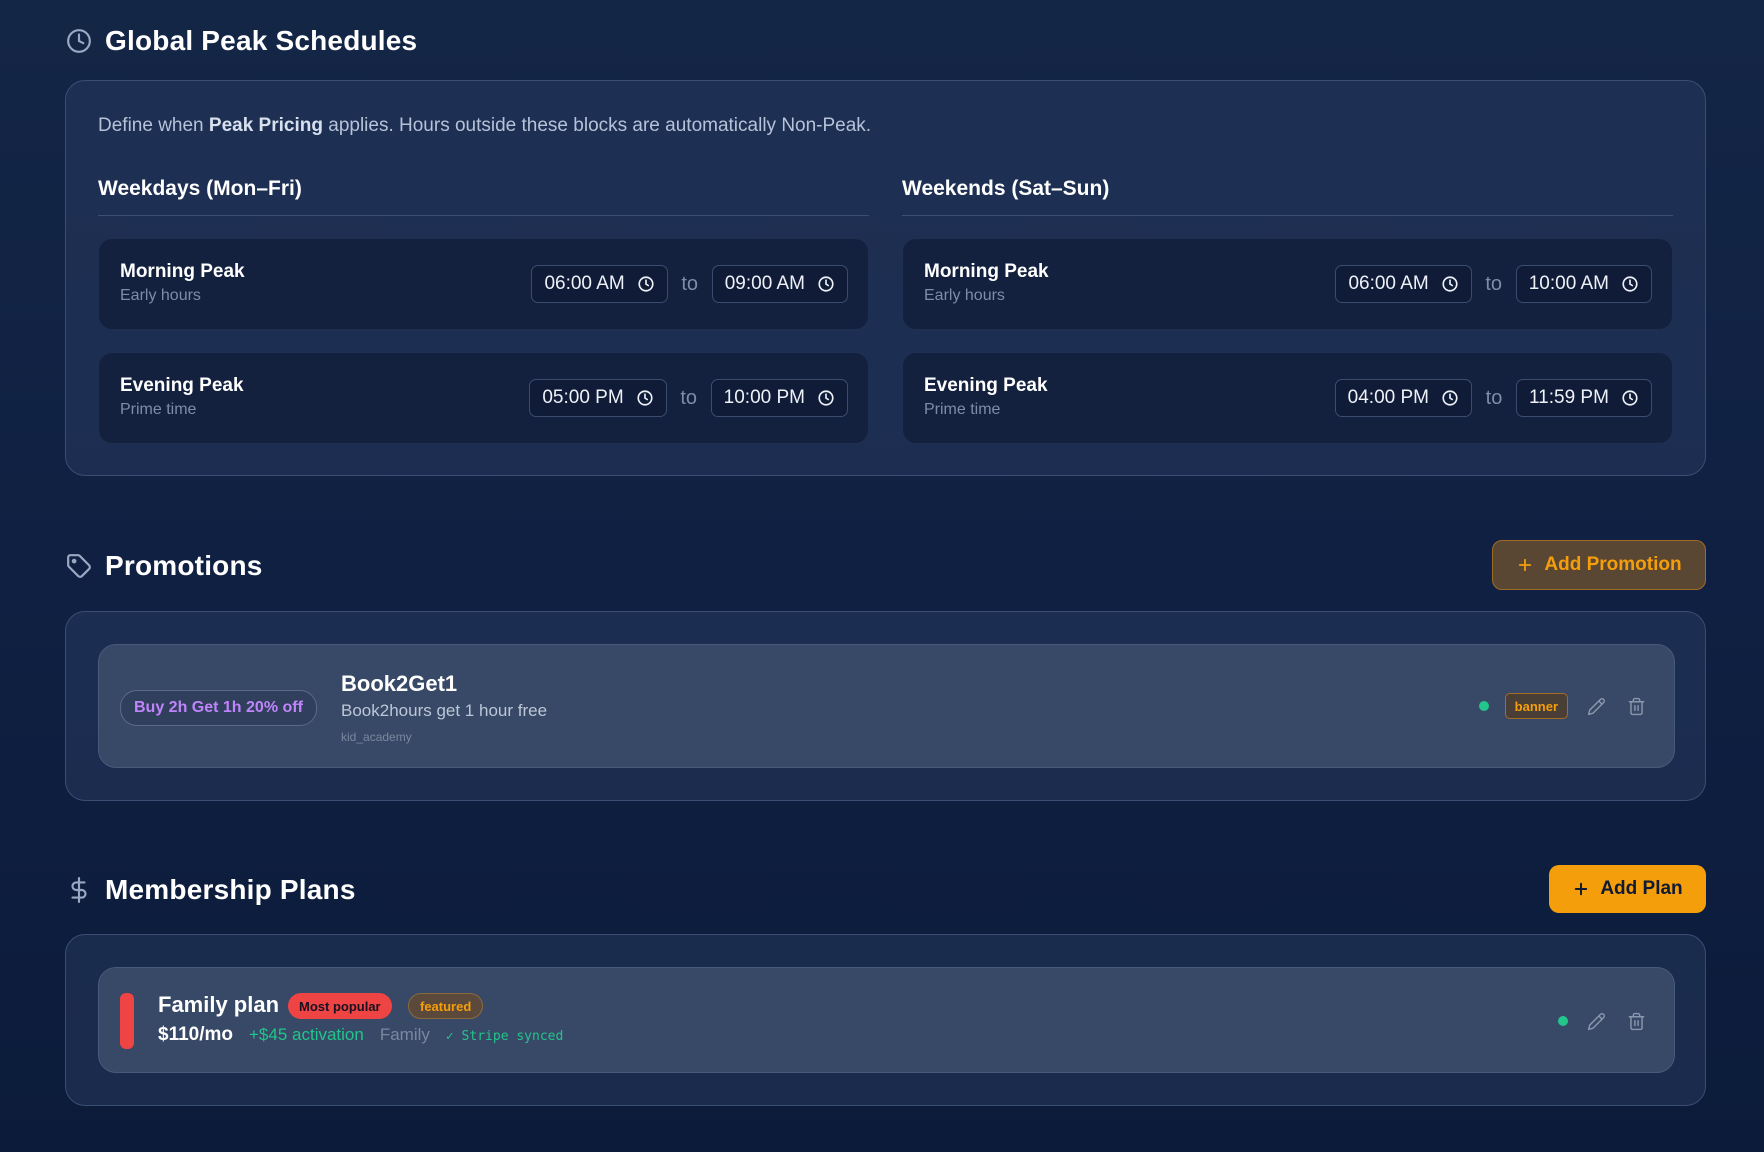  What do you see at coordinates (230, 889) in the screenshot?
I see `plans-title: Membership Plans` at bounding box center [230, 889].